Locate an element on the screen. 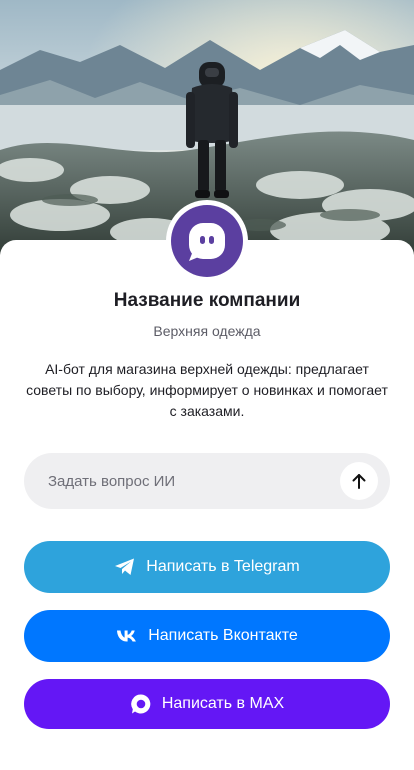 The width and height of the screenshot is (414, 770). max-button-label: Написать в MAX is located at coordinates (223, 703).